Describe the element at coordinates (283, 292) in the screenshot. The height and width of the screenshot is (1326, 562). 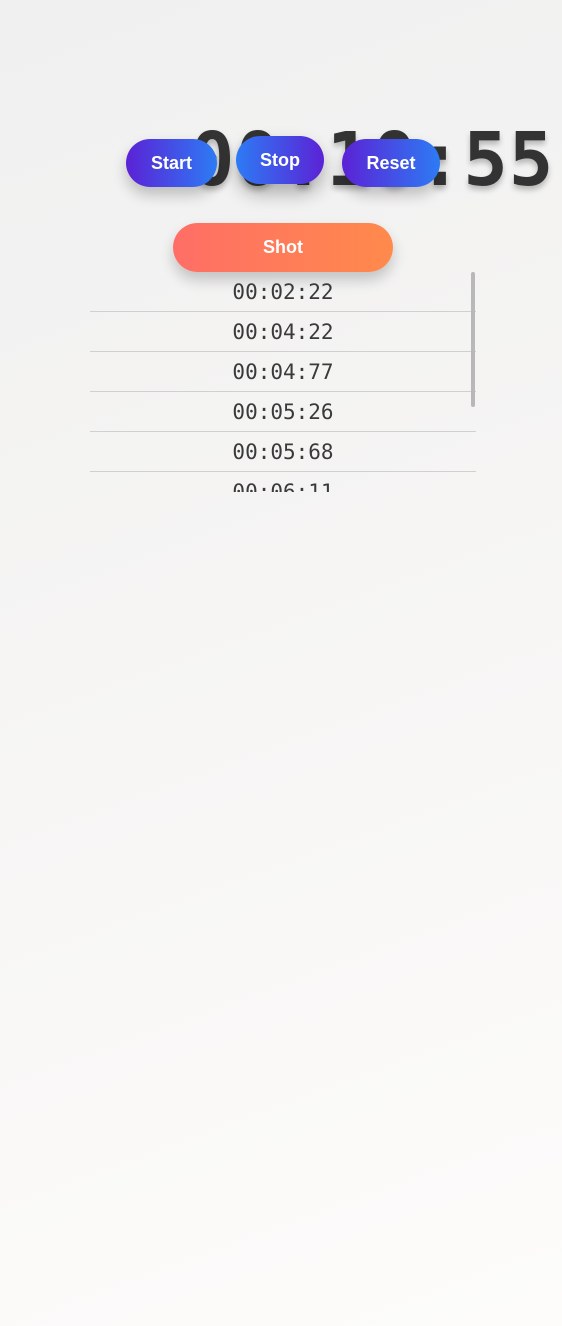
I see `lap-item: 00:02:22` at that location.